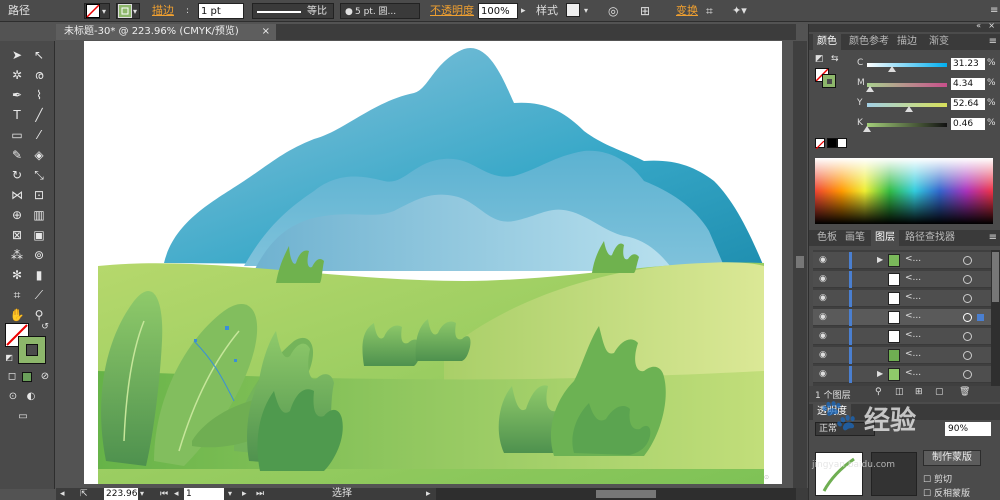 The height and width of the screenshot is (500, 1000). I want to click on lasso-icon: ര, so click(39, 75).